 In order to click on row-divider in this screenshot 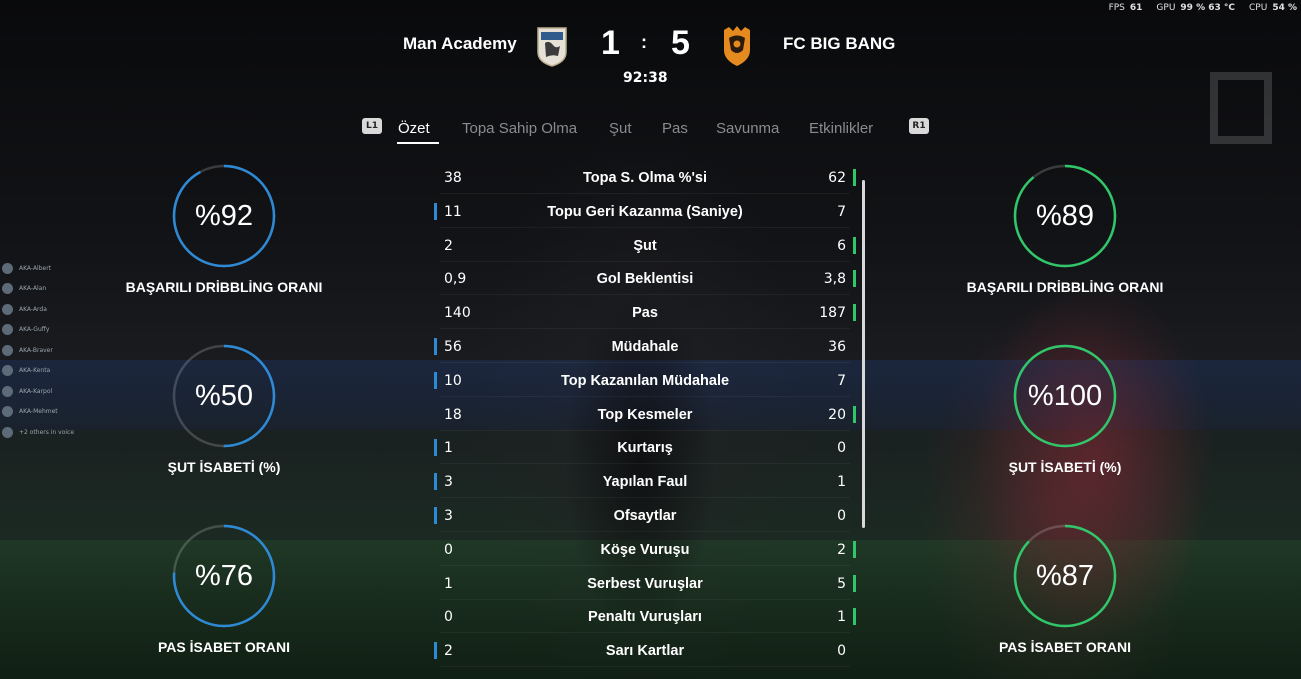, I will do `click(645, 667)`.